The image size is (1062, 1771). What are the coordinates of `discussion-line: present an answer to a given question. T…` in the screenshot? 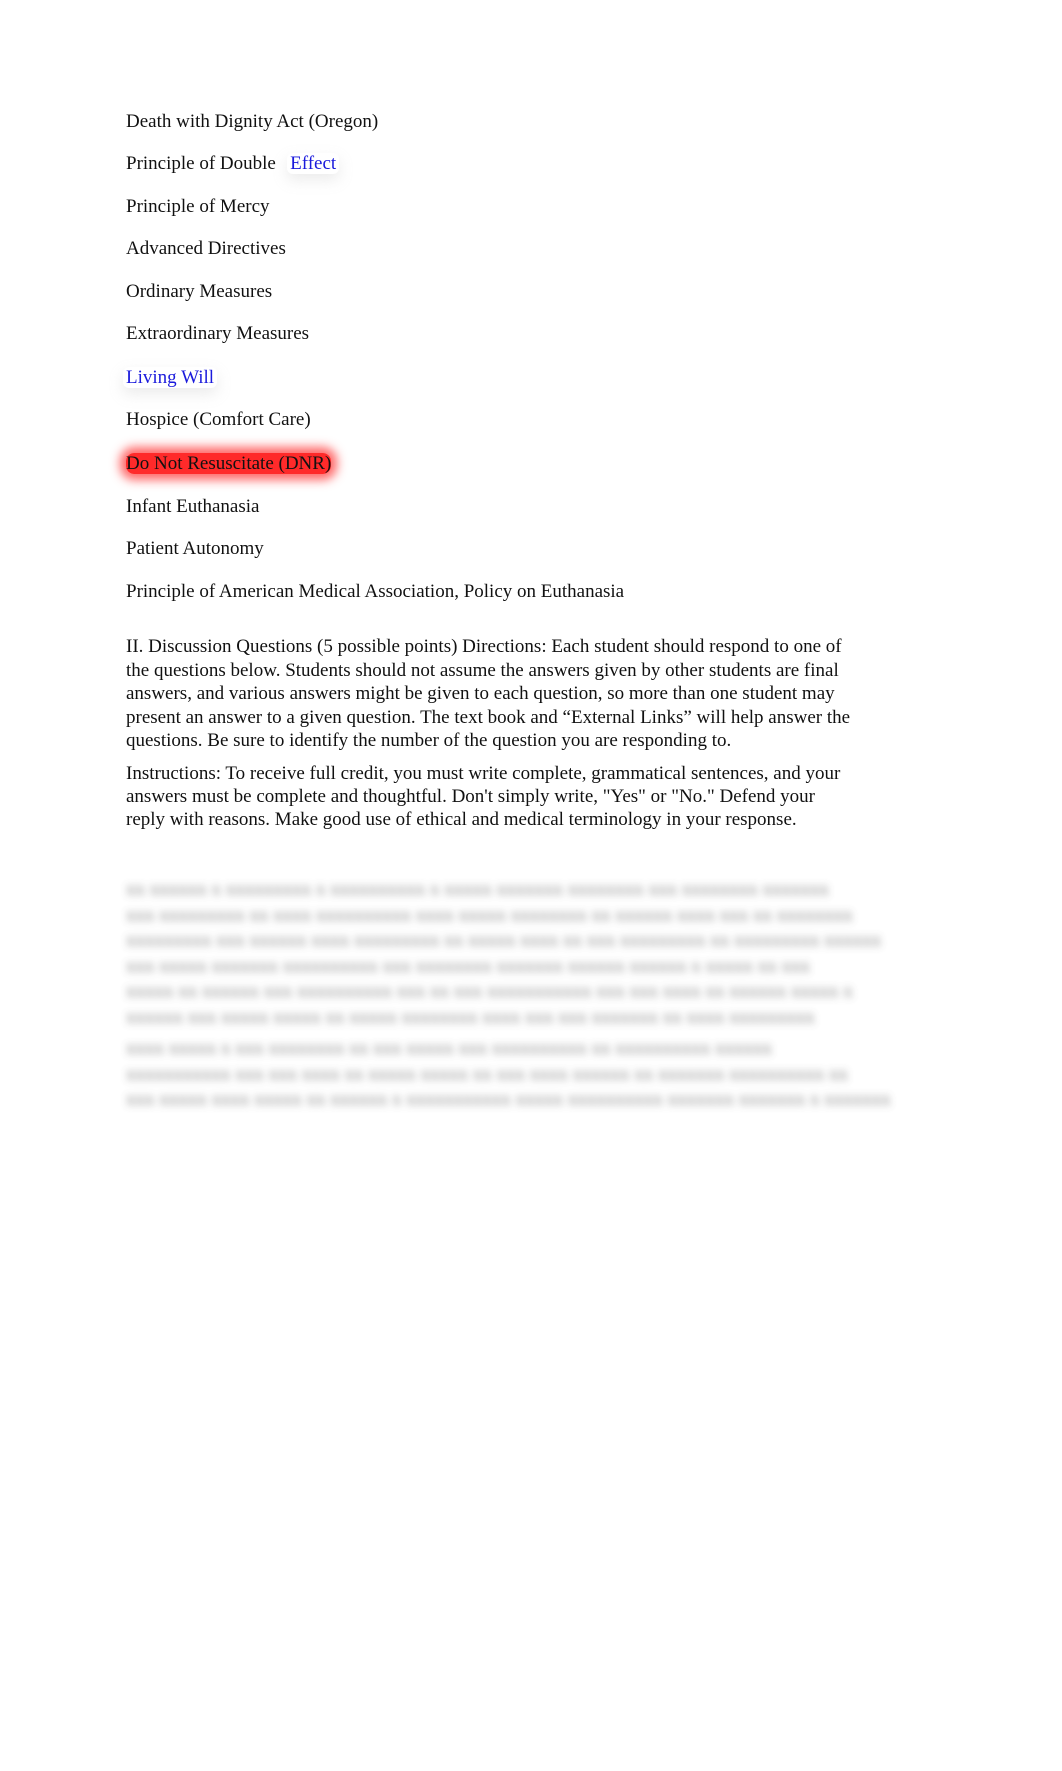 It's located at (488, 717).